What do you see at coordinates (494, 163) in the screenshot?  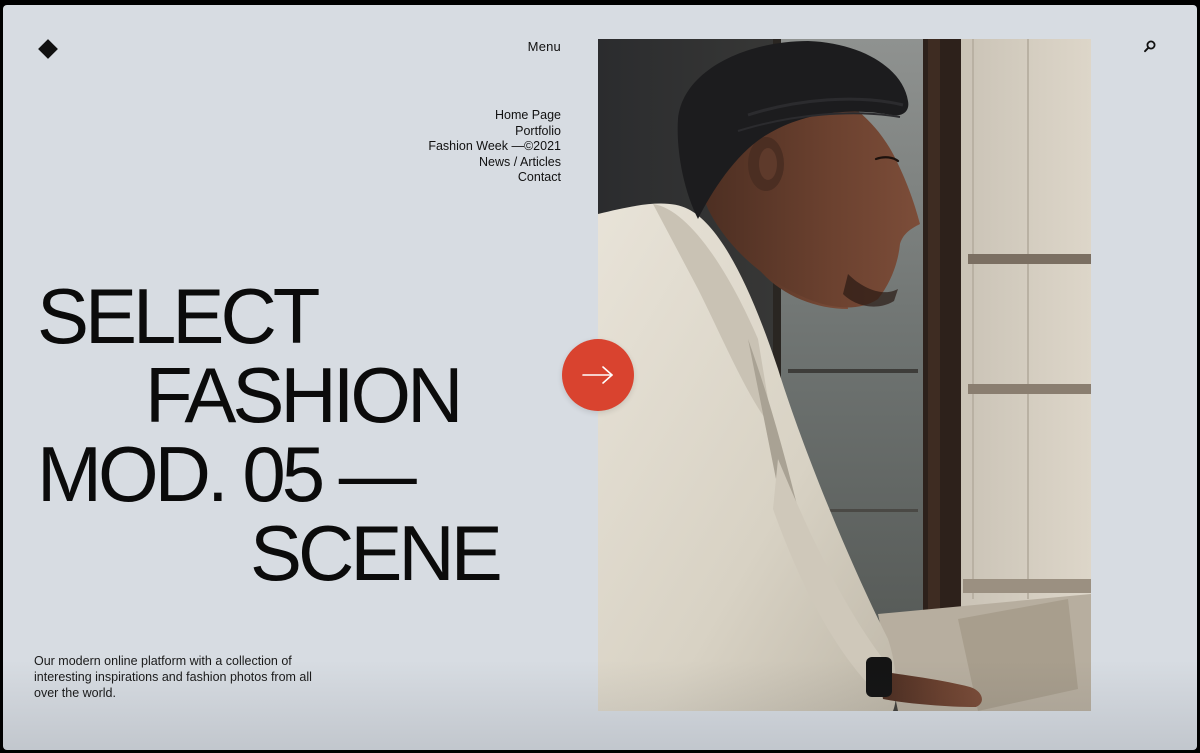 I see `nav-item-news-articles: News / Articles` at bounding box center [494, 163].